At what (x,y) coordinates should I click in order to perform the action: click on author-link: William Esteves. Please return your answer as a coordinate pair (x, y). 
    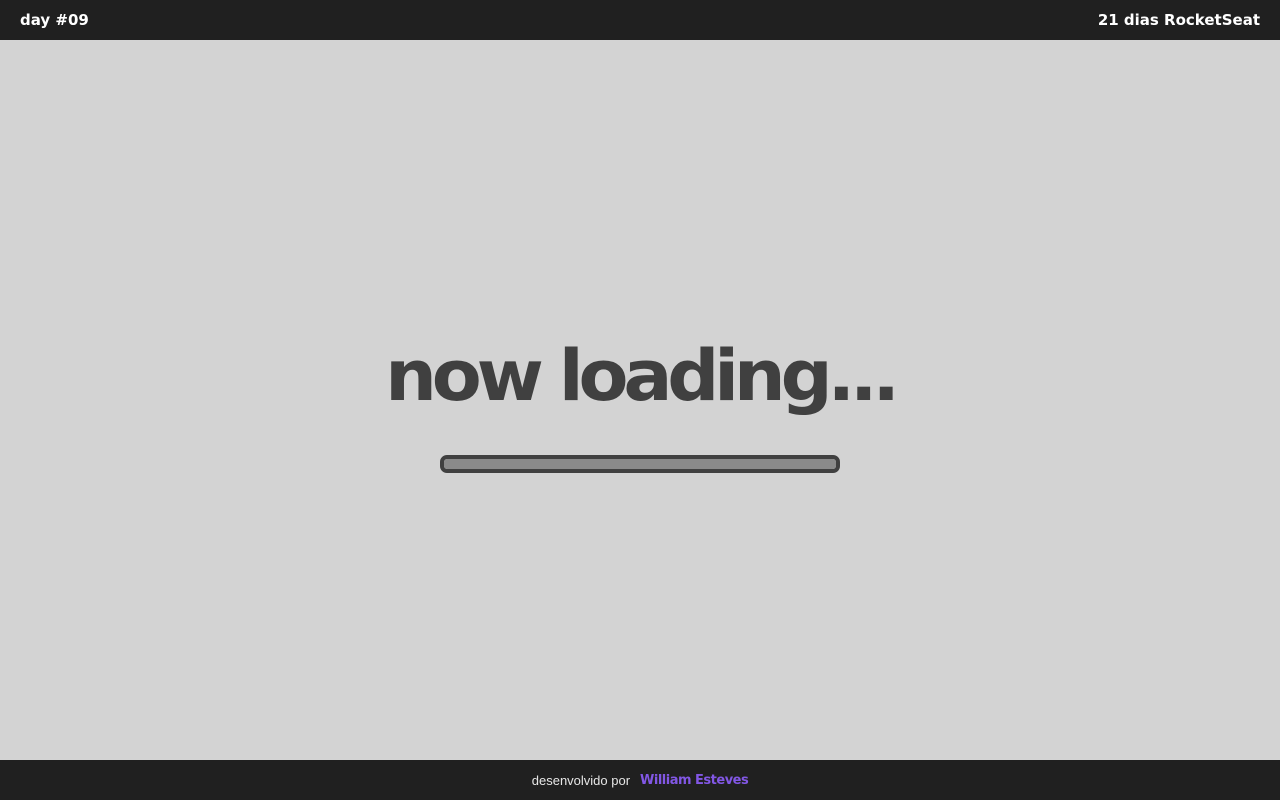
    Looking at the image, I should click on (694, 780).